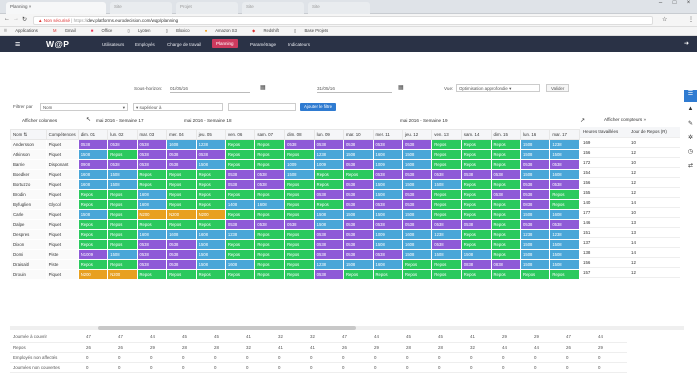 The height and width of the screenshot is (383, 697). What do you see at coordinates (28, 274) in the screenshot?
I see `employee-name: Drouin` at bounding box center [28, 274].